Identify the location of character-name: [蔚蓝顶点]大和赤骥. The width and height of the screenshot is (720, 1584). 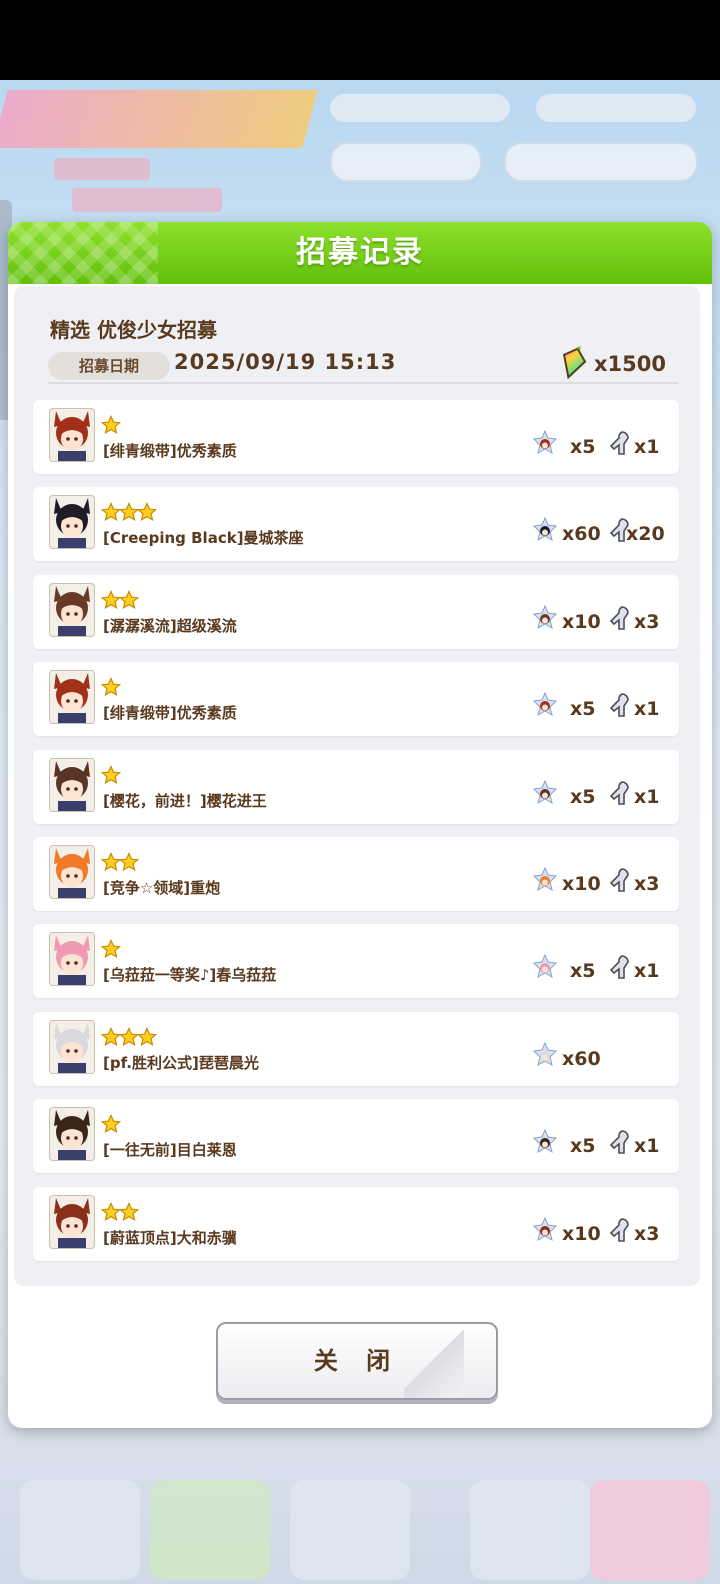
(170, 1237).